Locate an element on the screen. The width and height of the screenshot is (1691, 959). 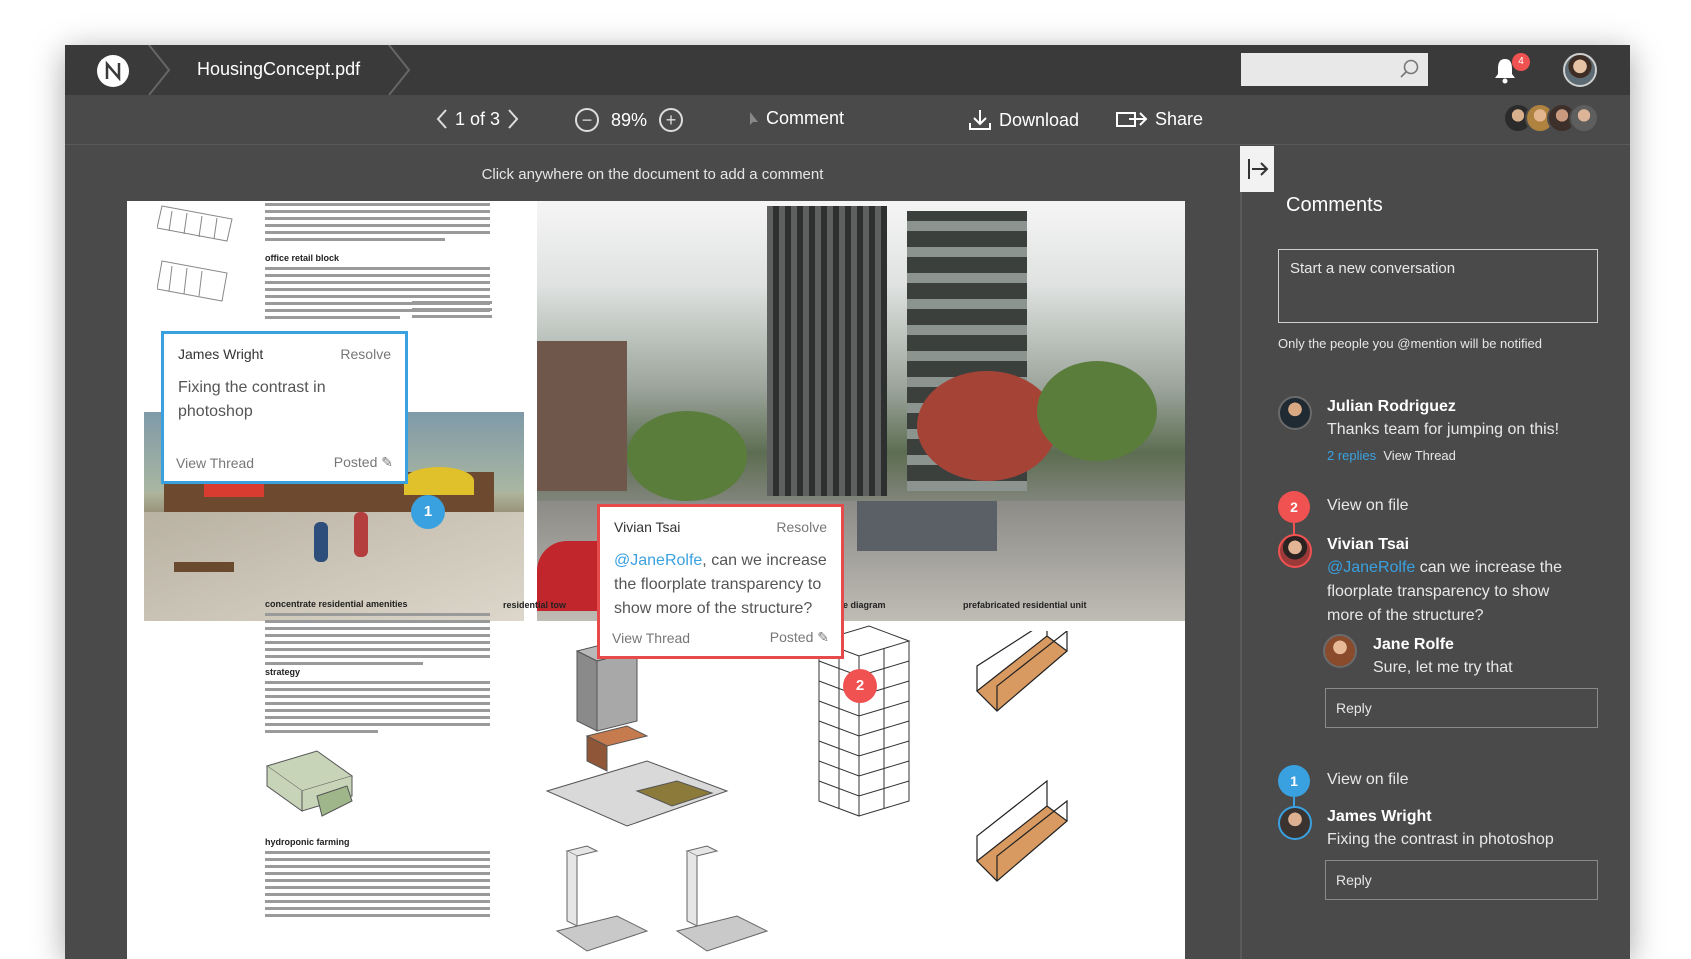
comment-marker-2: 2 is located at coordinates (860, 686).